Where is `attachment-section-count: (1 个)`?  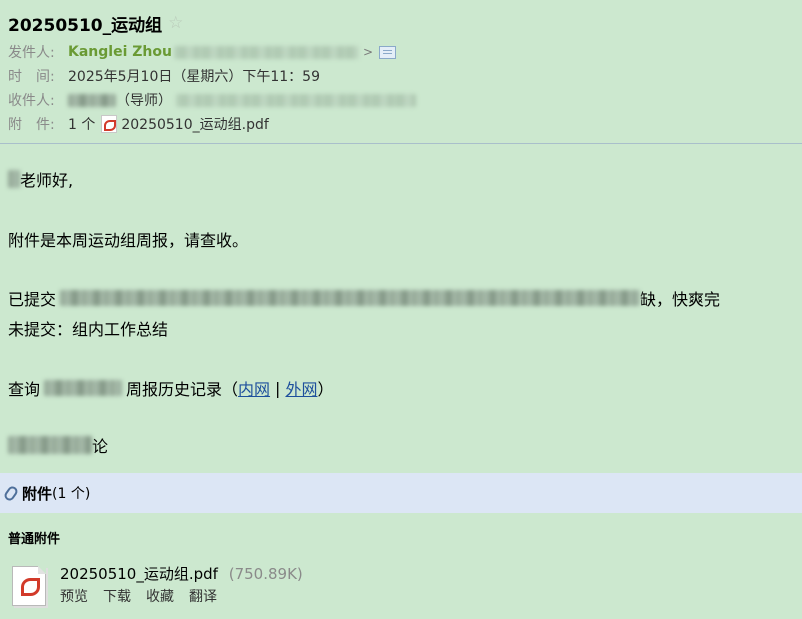
attachment-section-count: (1 个) is located at coordinates (71, 494).